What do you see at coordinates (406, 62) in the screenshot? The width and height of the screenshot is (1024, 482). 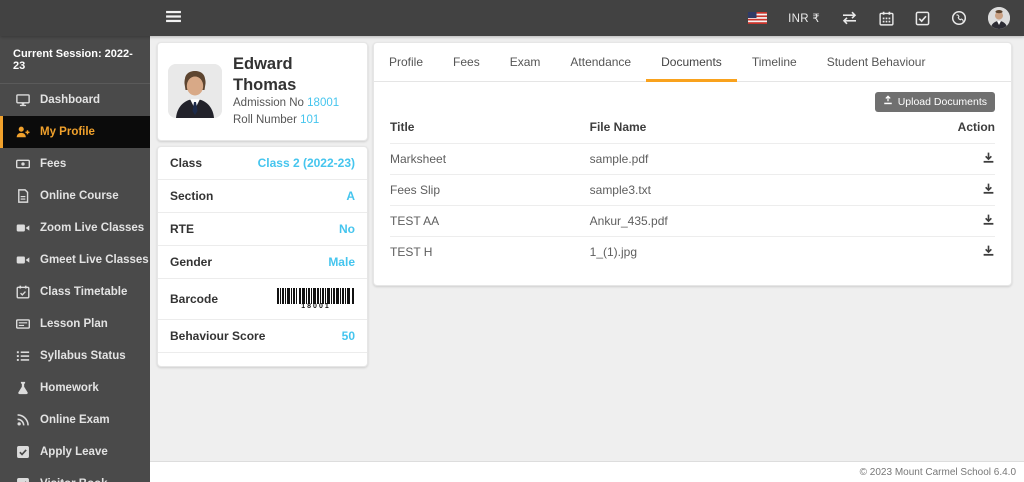 I see `tab-profile: Profile` at bounding box center [406, 62].